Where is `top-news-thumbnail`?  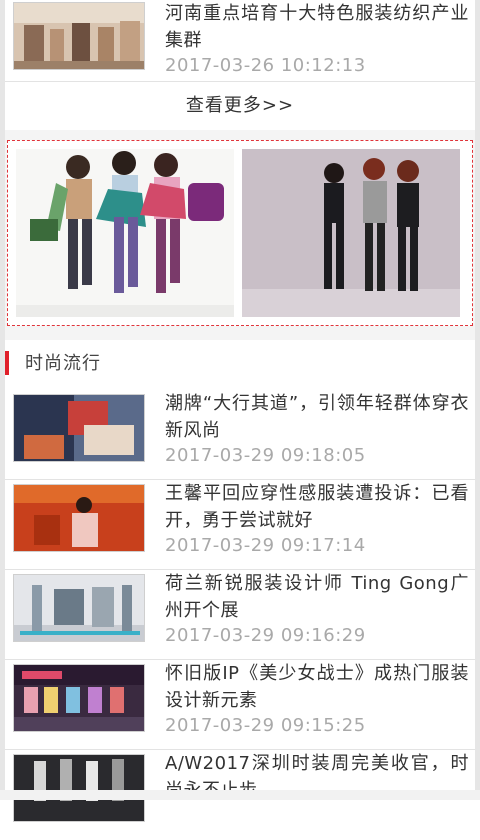
top-news-thumbnail is located at coordinates (79, 36).